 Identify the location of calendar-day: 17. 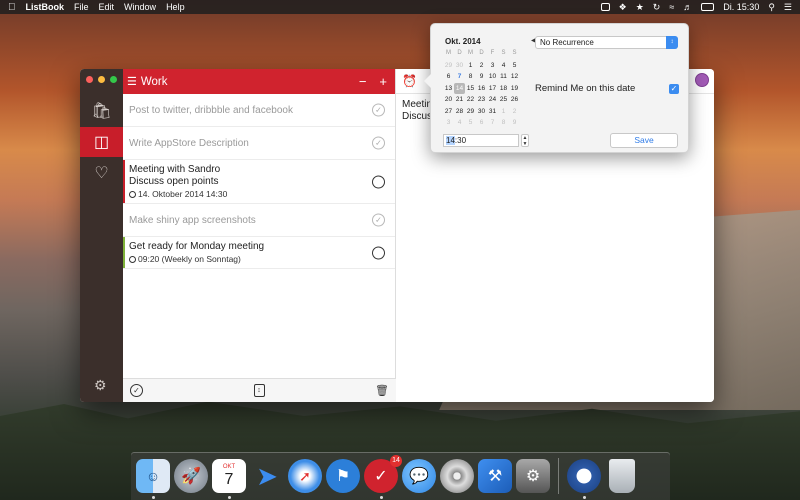
(492, 89).